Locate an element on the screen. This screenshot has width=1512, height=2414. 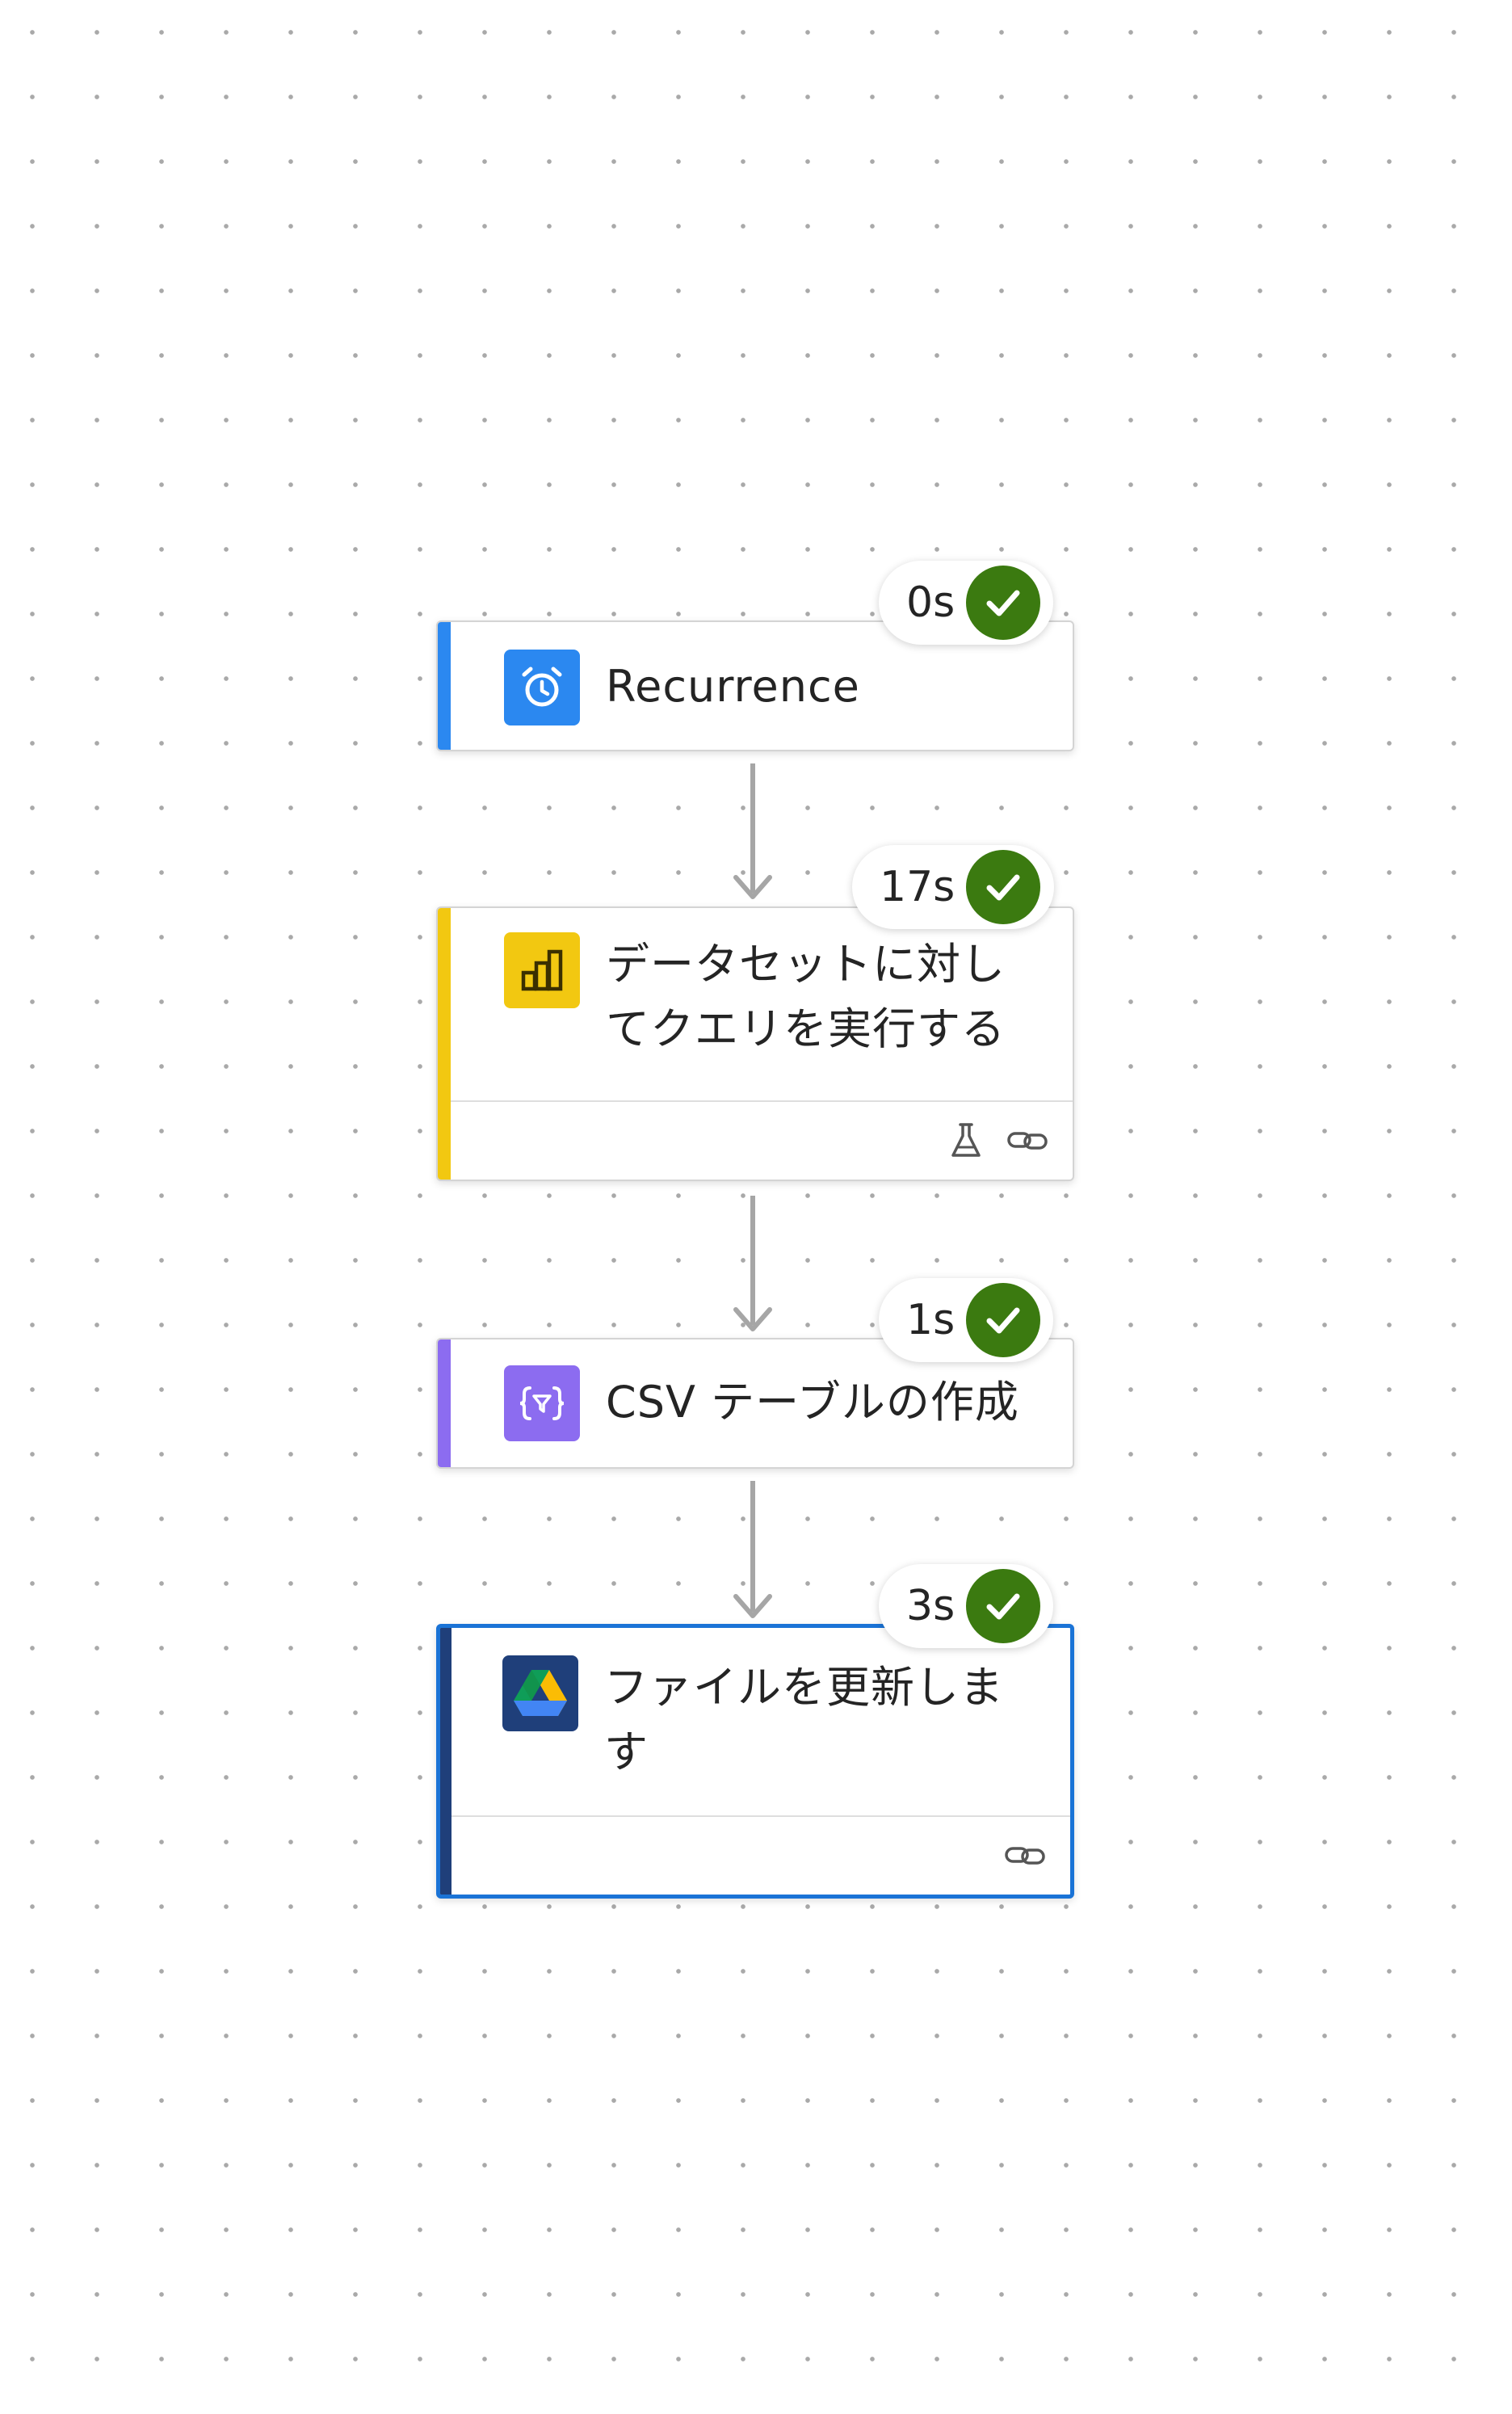
data-operation-icon is located at coordinates (542, 1403).